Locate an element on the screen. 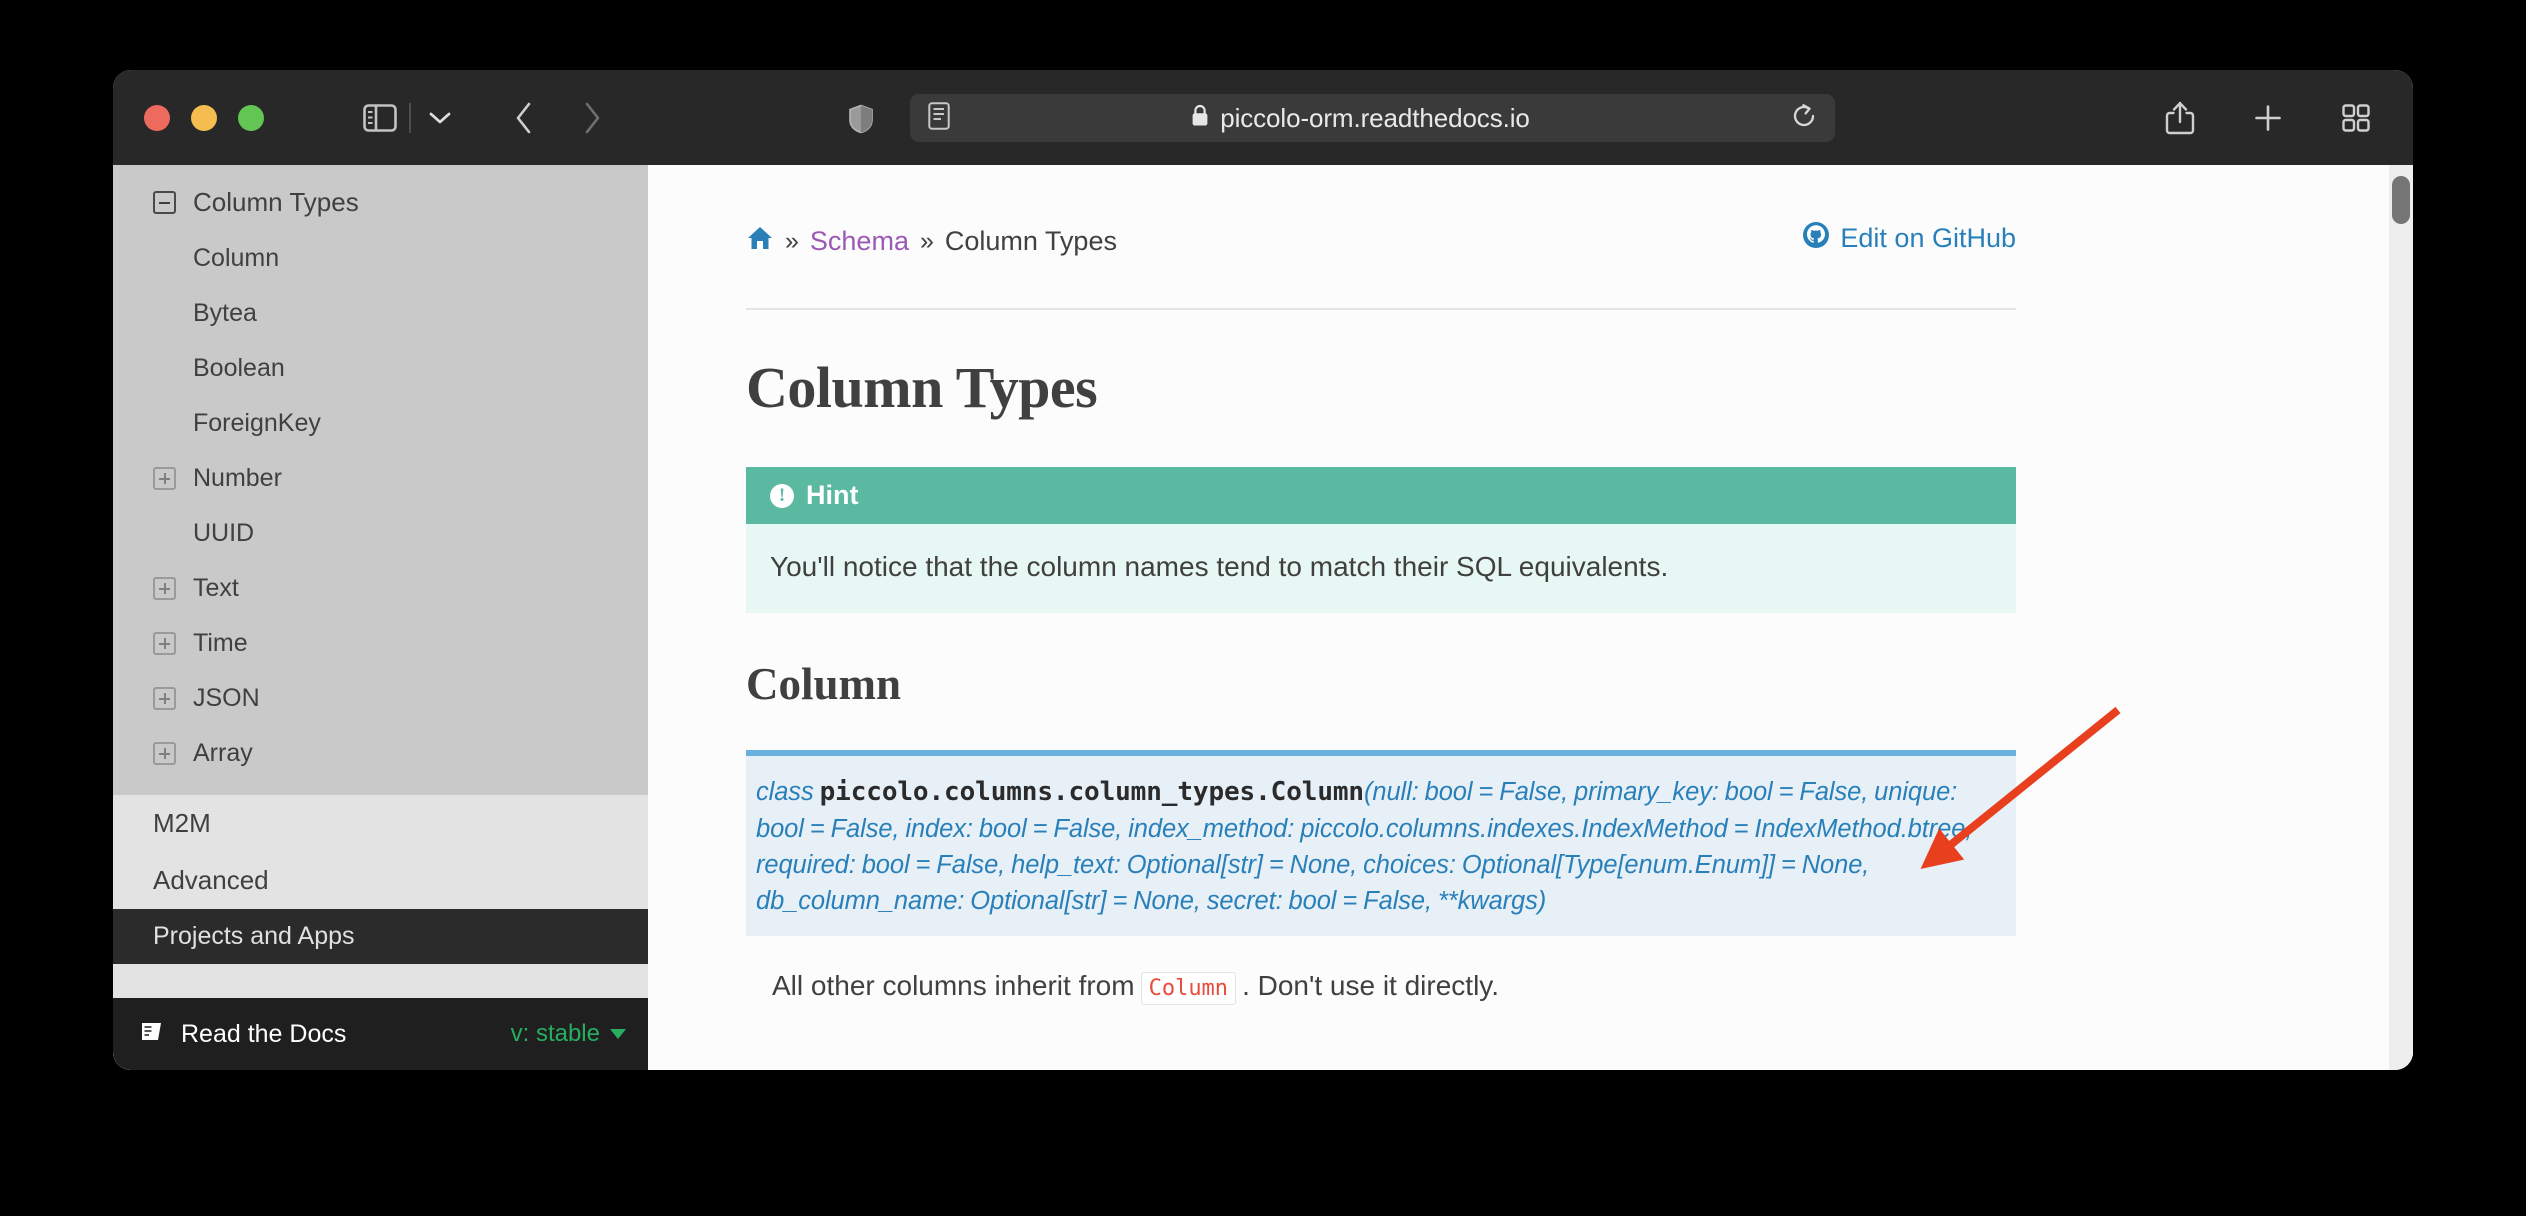 The image size is (2526, 1216). address-bar-content: piccolo-orm.readthedocs.io is located at coordinates (1360, 118).